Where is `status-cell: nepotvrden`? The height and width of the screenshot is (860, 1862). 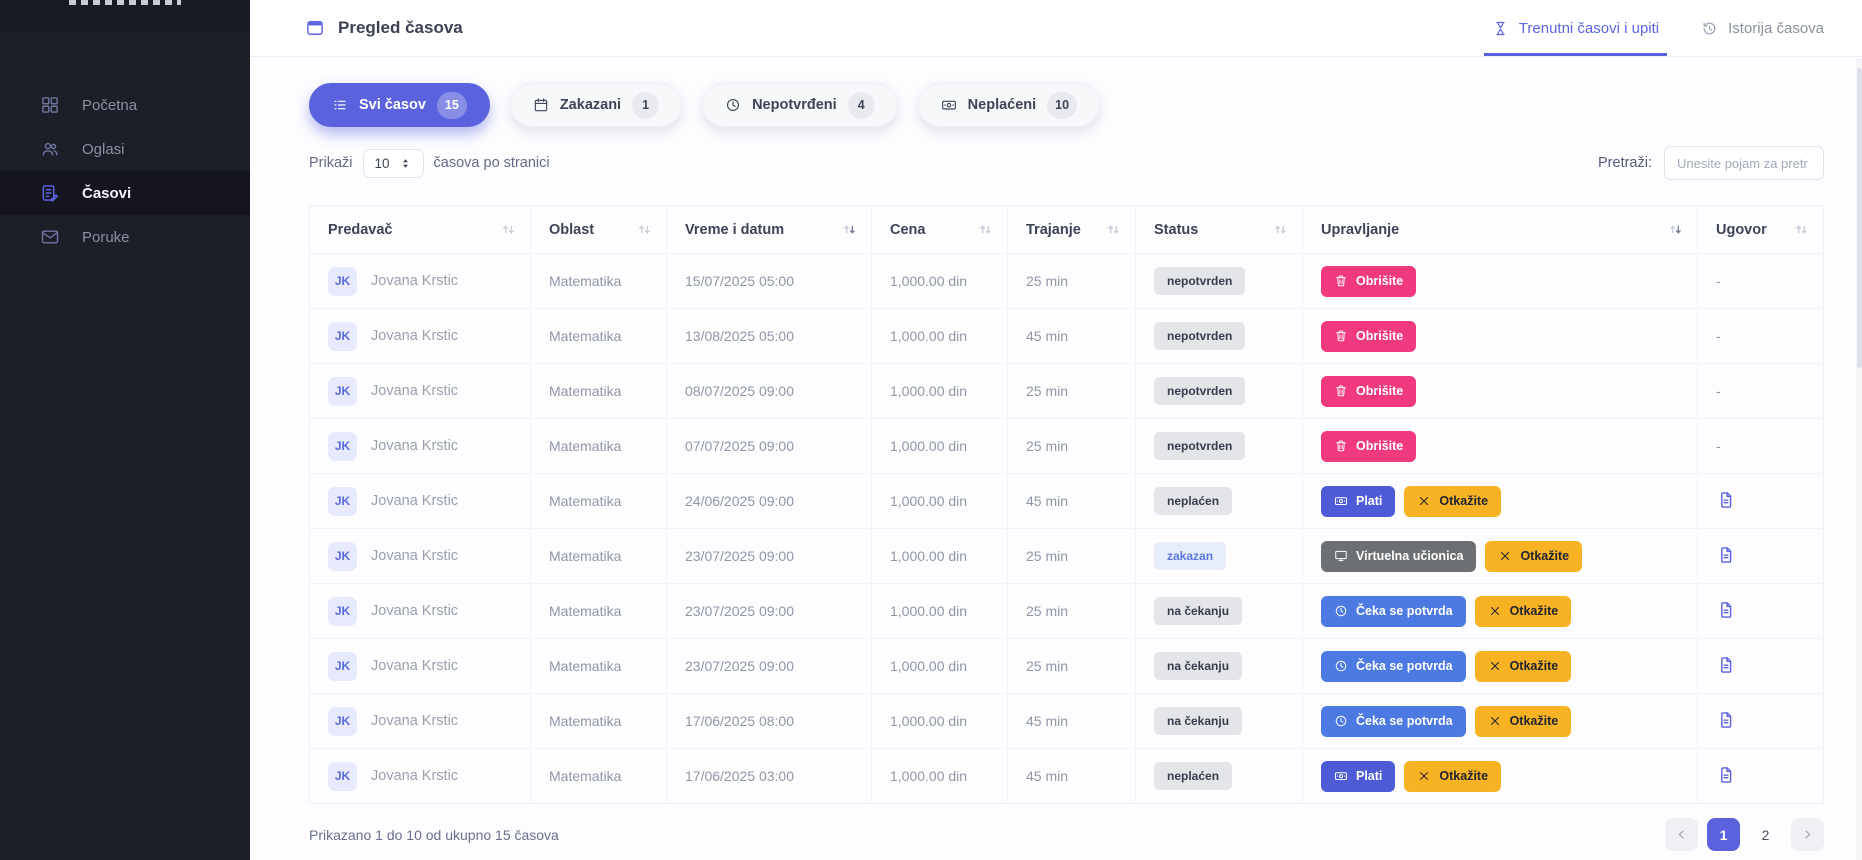
status-cell: nepotvrden is located at coordinates (1219, 281).